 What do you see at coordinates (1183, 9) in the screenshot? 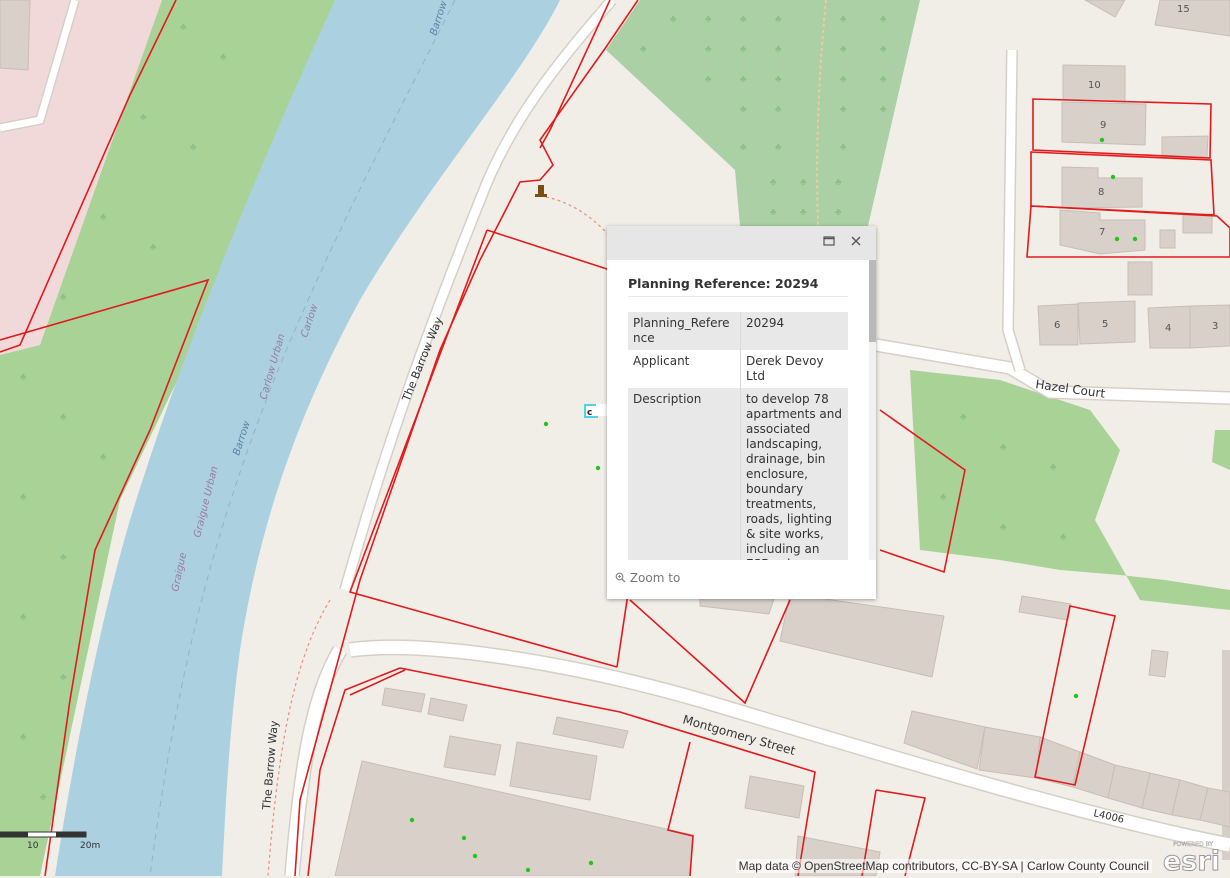
I see `house-number-15: 15` at bounding box center [1183, 9].